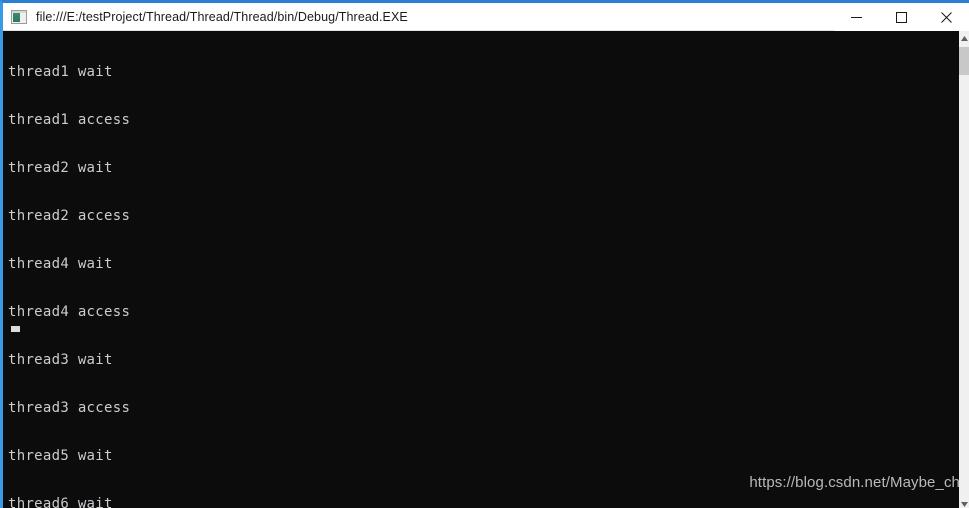  What do you see at coordinates (60, 502) in the screenshot?
I see `console-line: thread6 wait` at bounding box center [60, 502].